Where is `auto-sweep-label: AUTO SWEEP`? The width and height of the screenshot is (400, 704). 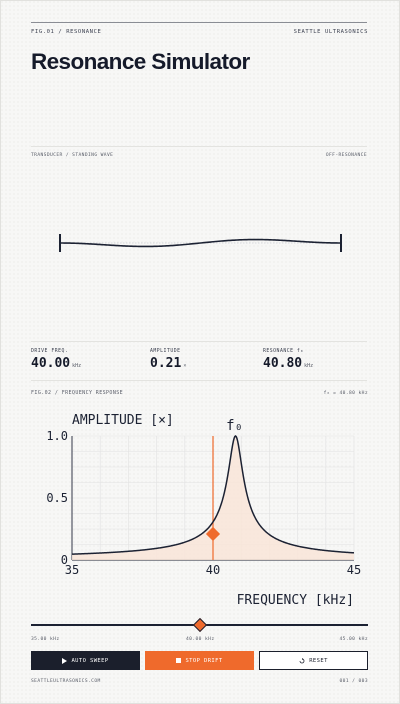 auto-sweep-label: AUTO SWEEP is located at coordinates (90, 660).